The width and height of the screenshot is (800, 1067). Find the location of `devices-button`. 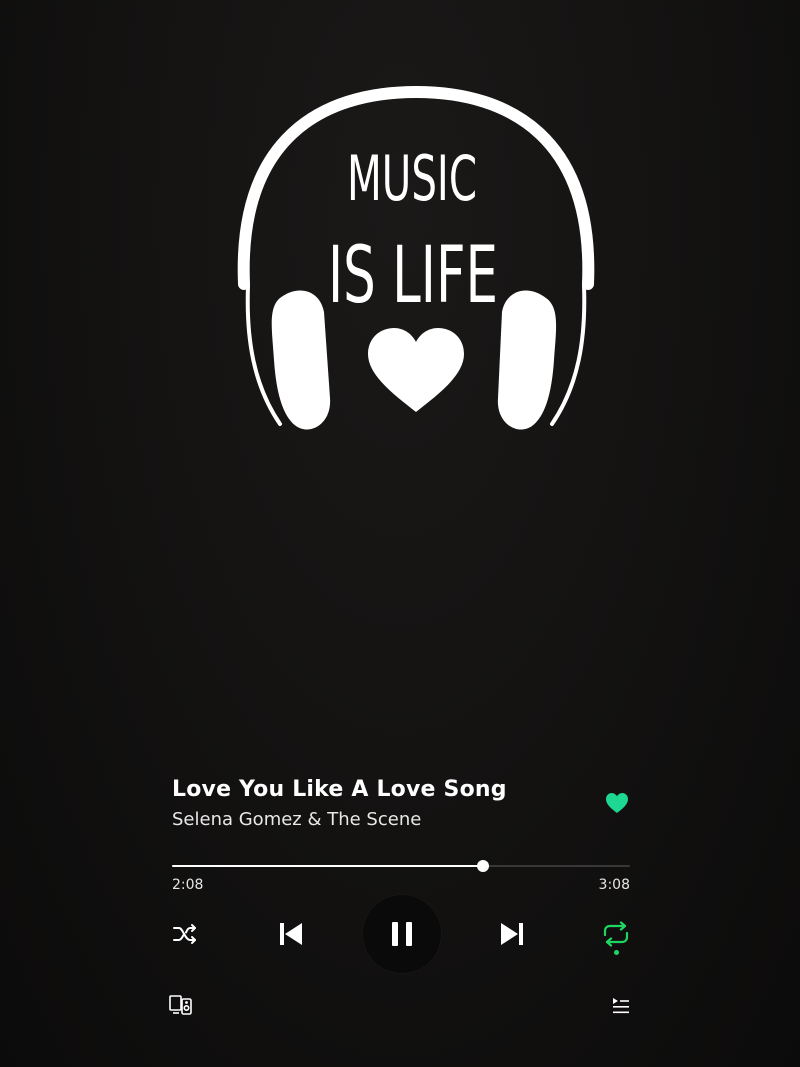

devices-button is located at coordinates (181, 1005).